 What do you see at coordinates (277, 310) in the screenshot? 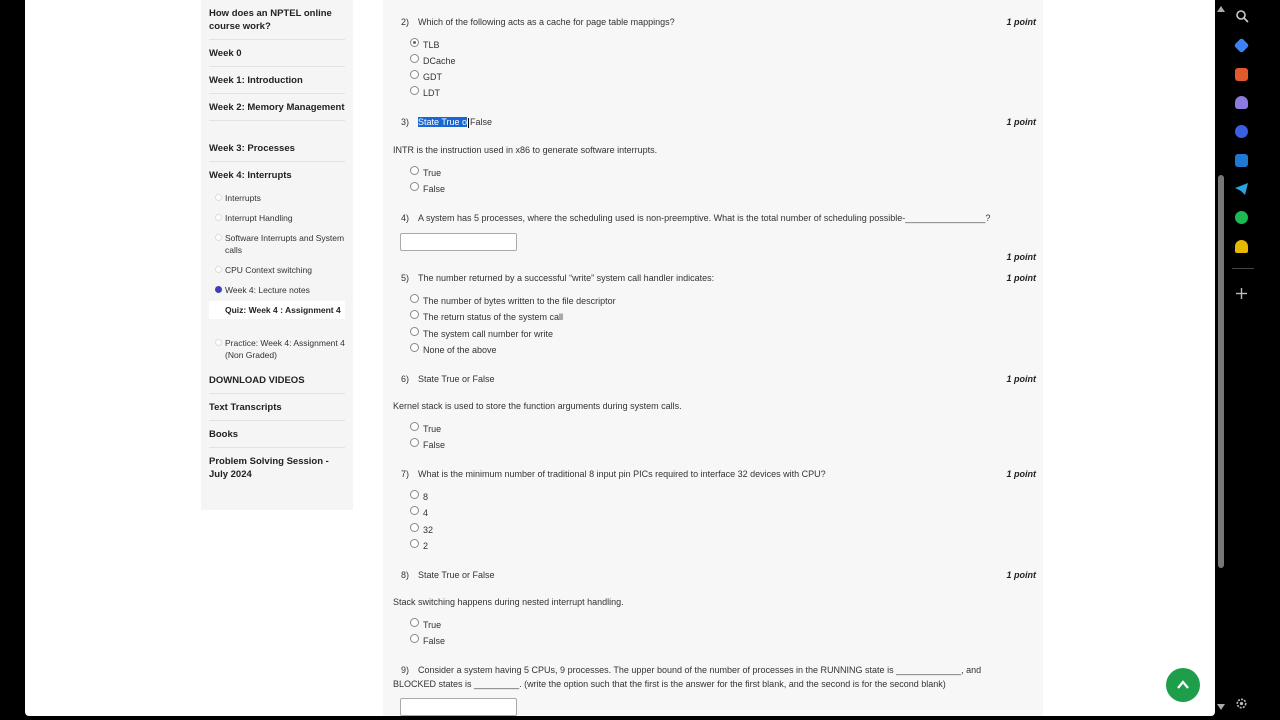
I see `sidebar-subitem-quiz-assignment-4: Quiz: Week 4 : Assignment 4` at bounding box center [277, 310].